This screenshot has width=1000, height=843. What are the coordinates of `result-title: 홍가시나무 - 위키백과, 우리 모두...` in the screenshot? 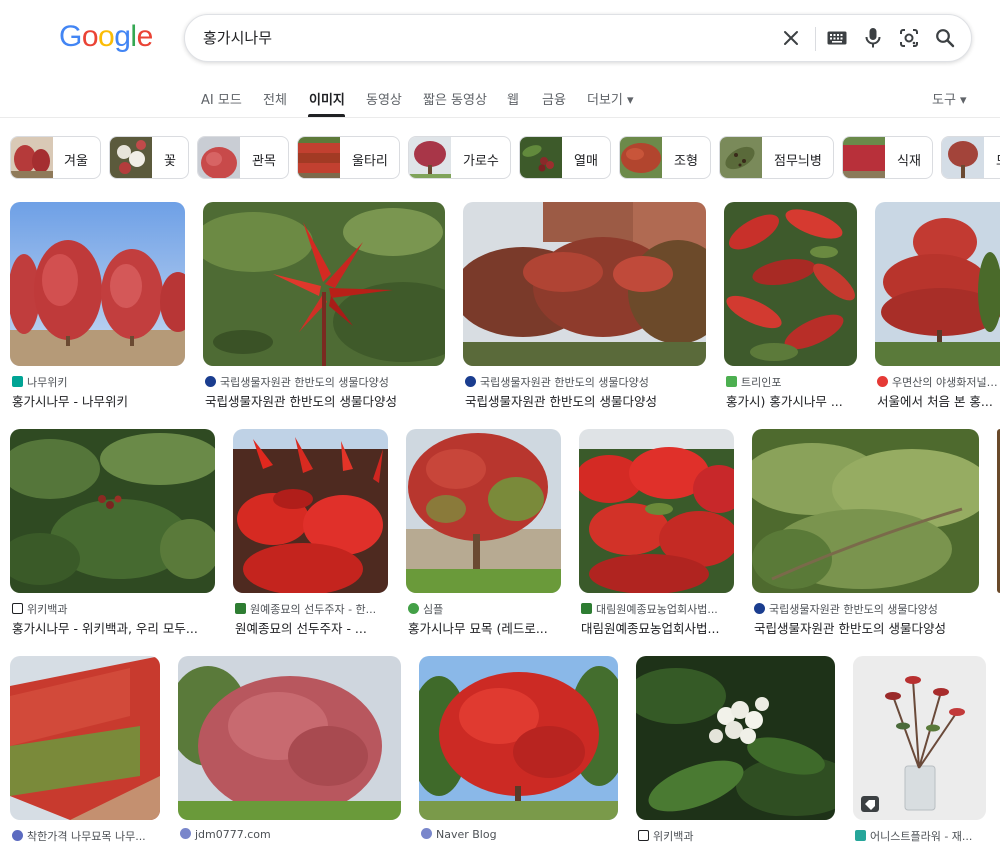 It's located at (113, 627).